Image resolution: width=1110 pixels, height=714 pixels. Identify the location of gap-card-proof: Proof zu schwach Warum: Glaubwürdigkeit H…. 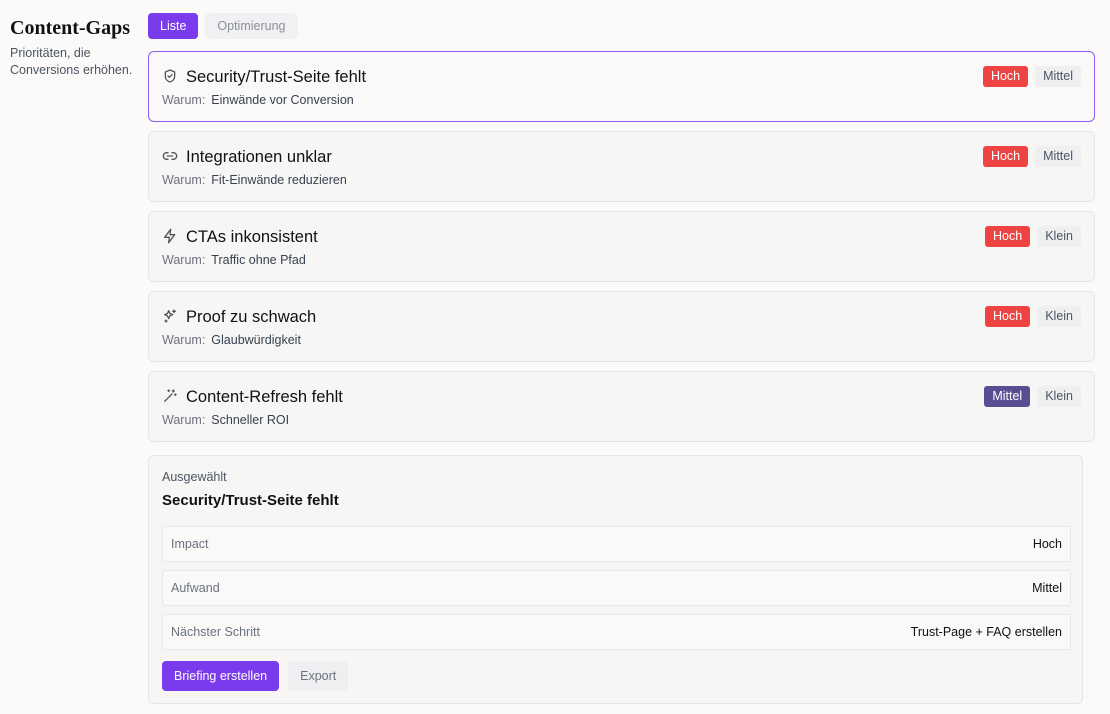
(621, 326).